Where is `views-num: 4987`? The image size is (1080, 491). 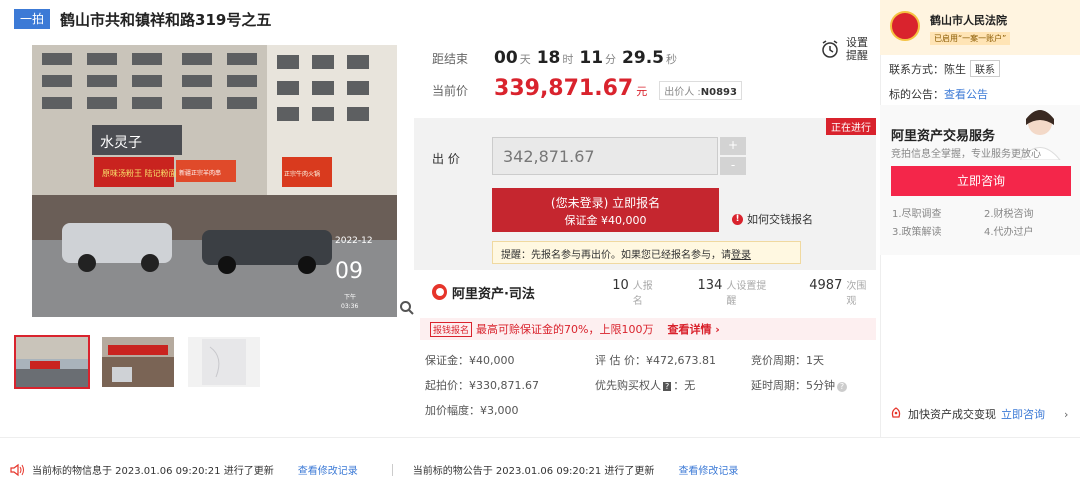 views-num: 4987 is located at coordinates (826, 285).